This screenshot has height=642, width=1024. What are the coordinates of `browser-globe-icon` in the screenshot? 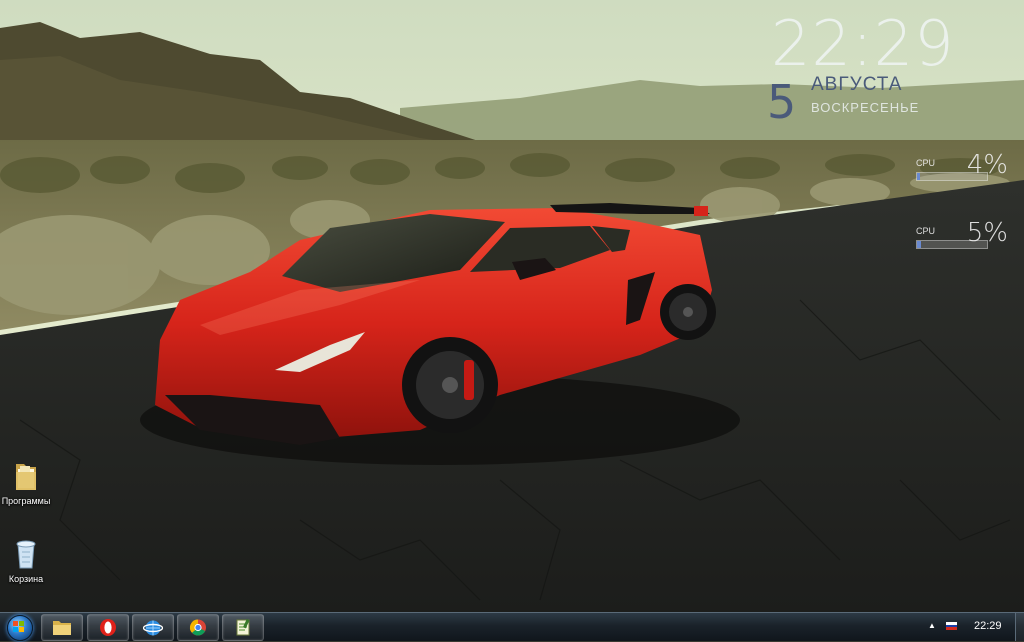 It's located at (153, 627).